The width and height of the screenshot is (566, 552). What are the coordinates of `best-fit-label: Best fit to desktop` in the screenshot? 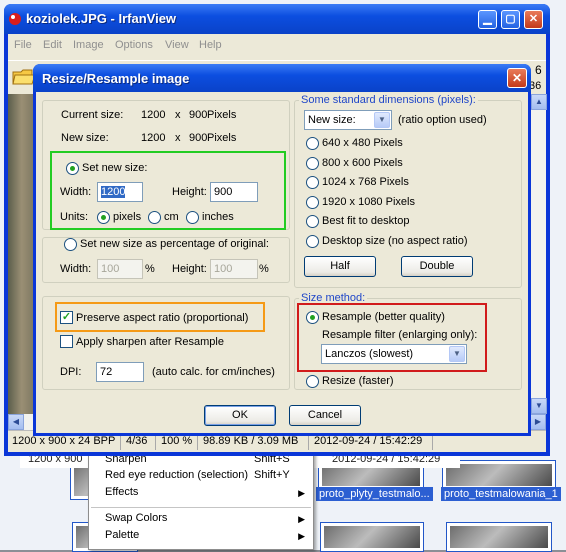 It's located at (366, 221).